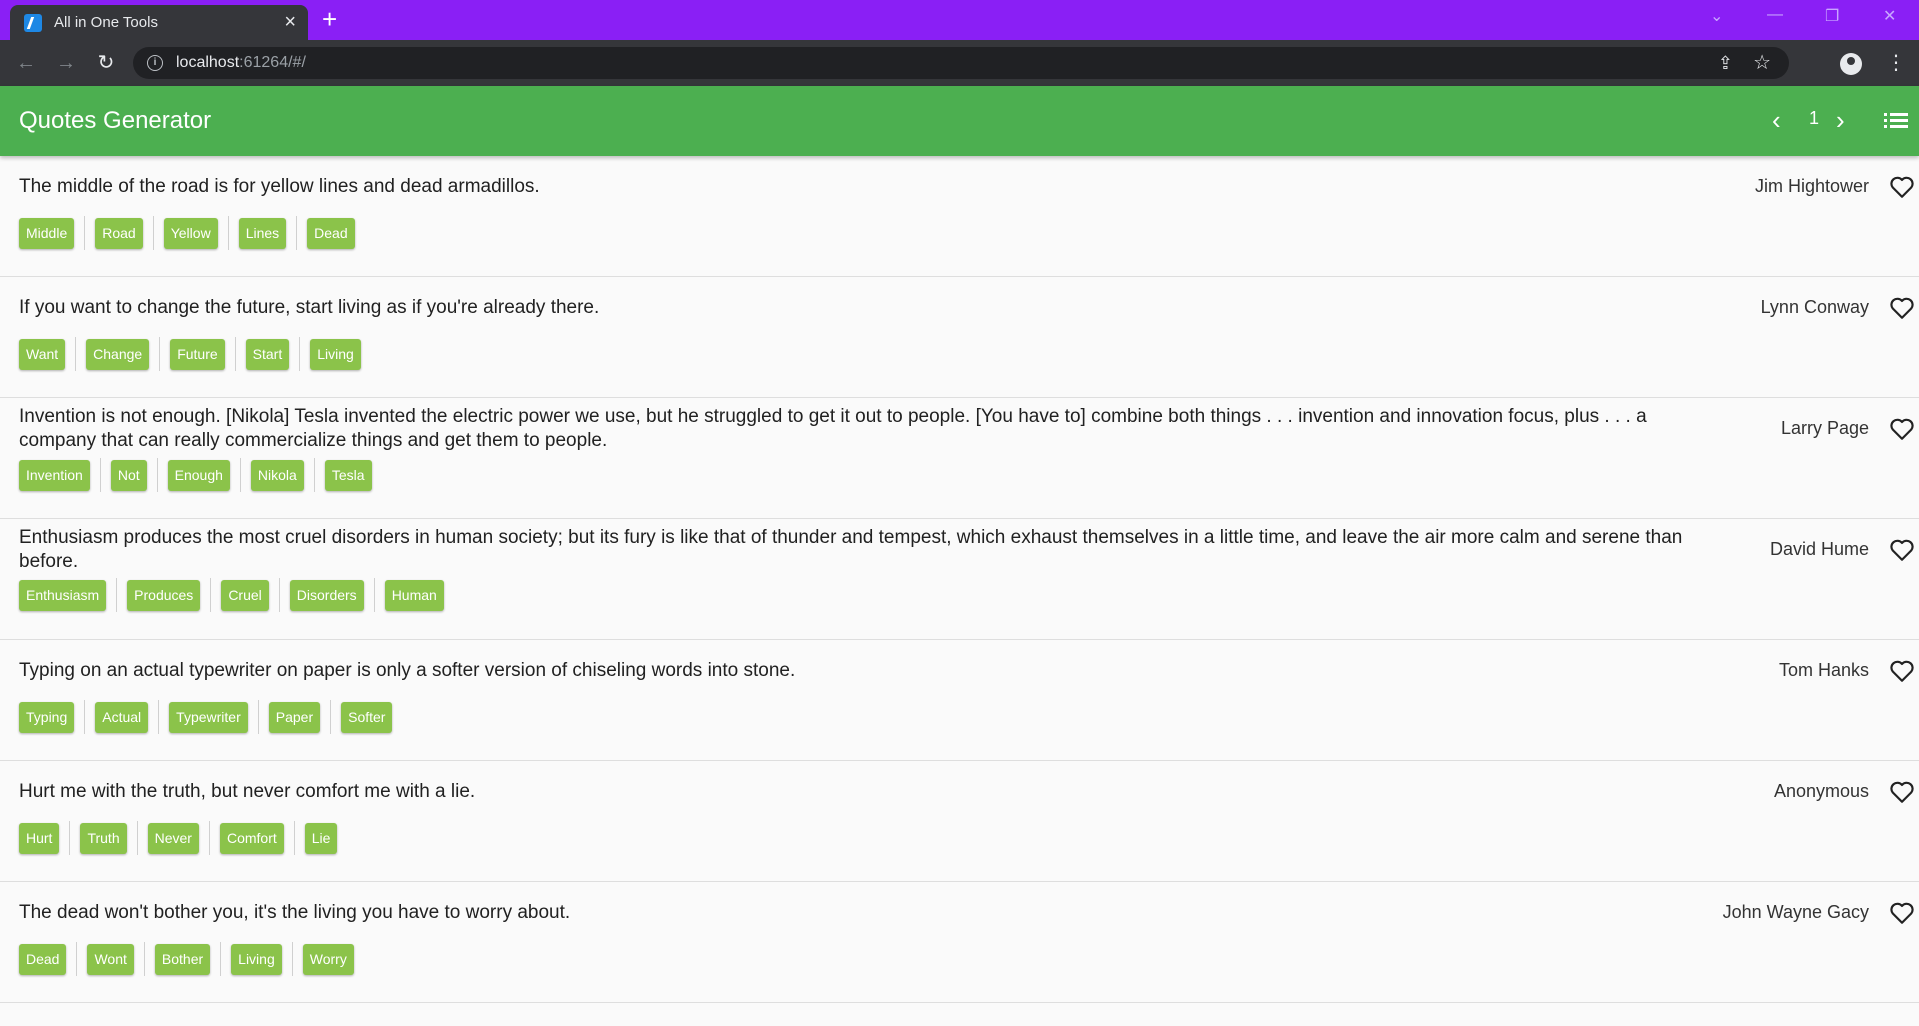 The width and height of the screenshot is (1919, 1026). I want to click on tag-chip: Middle, so click(47, 233).